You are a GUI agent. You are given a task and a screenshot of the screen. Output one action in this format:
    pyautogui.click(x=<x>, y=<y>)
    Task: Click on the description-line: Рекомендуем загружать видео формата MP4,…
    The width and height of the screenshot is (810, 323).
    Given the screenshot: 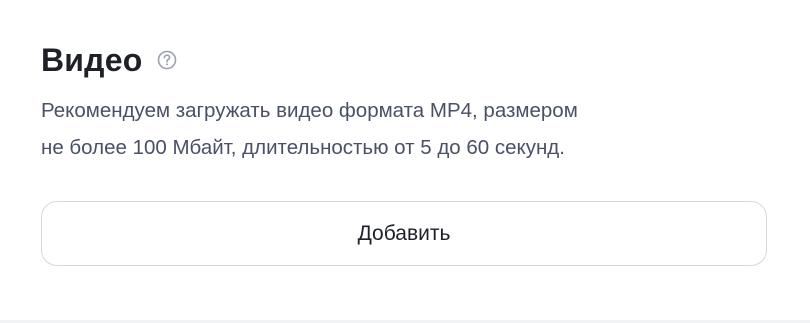 What is the action you would take?
    pyautogui.click(x=309, y=110)
    